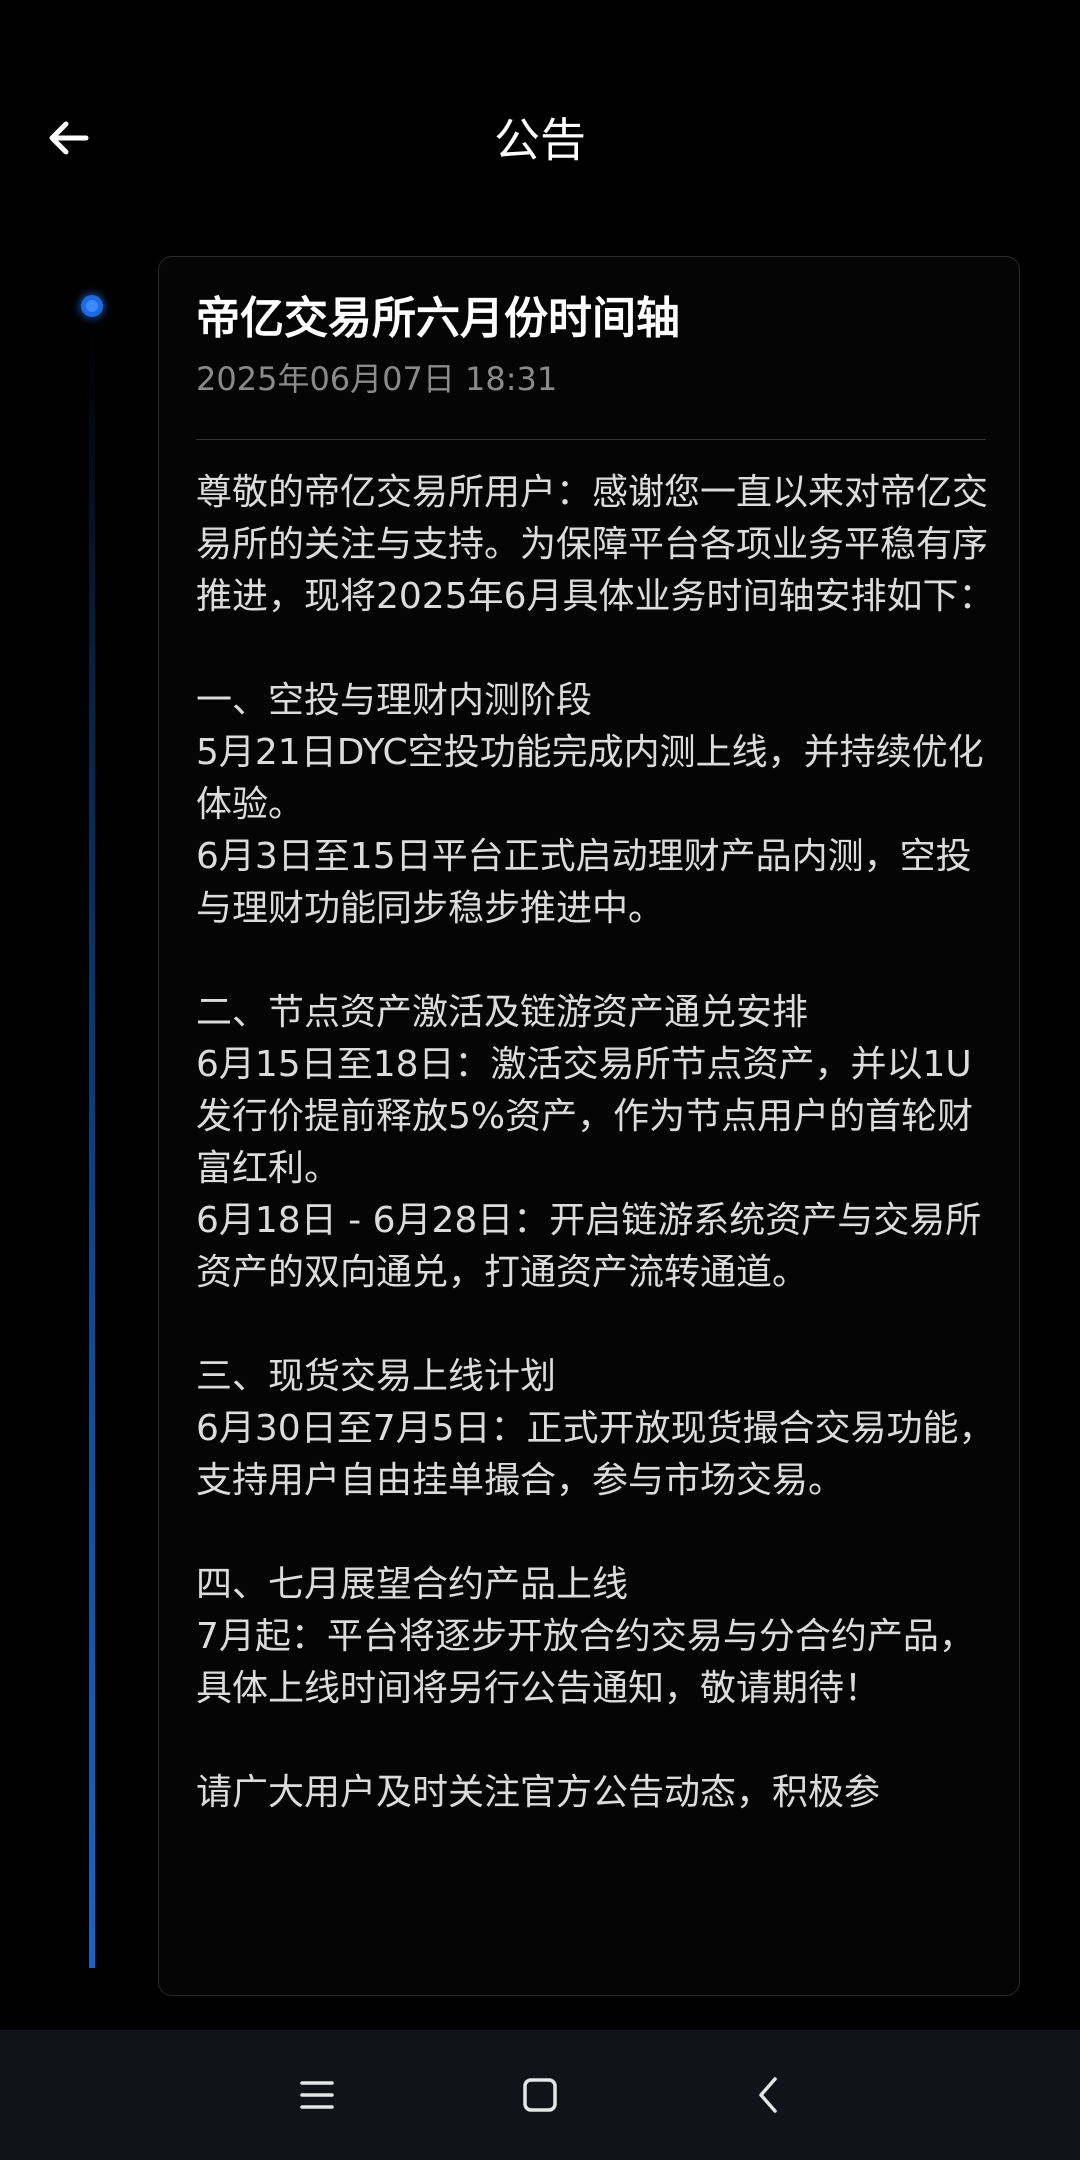 The width and height of the screenshot is (1080, 2160). Describe the element at coordinates (376, 1376) in the screenshot. I see `announcement-paragraph: 三、现货交易上线计划` at that location.